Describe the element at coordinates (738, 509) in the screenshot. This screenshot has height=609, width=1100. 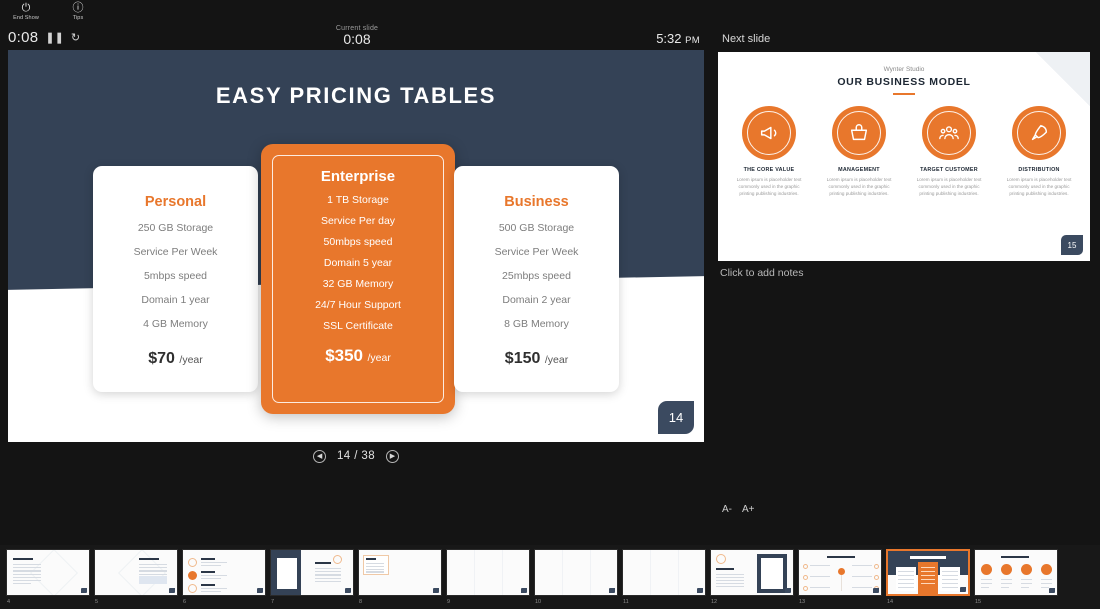
I see `notes-font-controls: A- A+` at that location.